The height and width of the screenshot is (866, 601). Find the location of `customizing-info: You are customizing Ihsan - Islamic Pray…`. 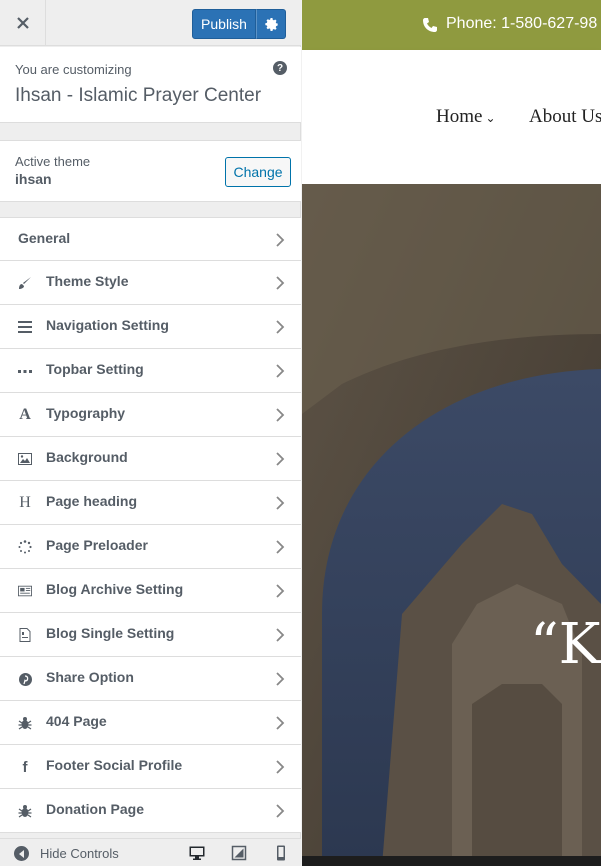

customizing-info: You are customizing Ihsan - Islamic Pray… is located at coordinates (150, 85).